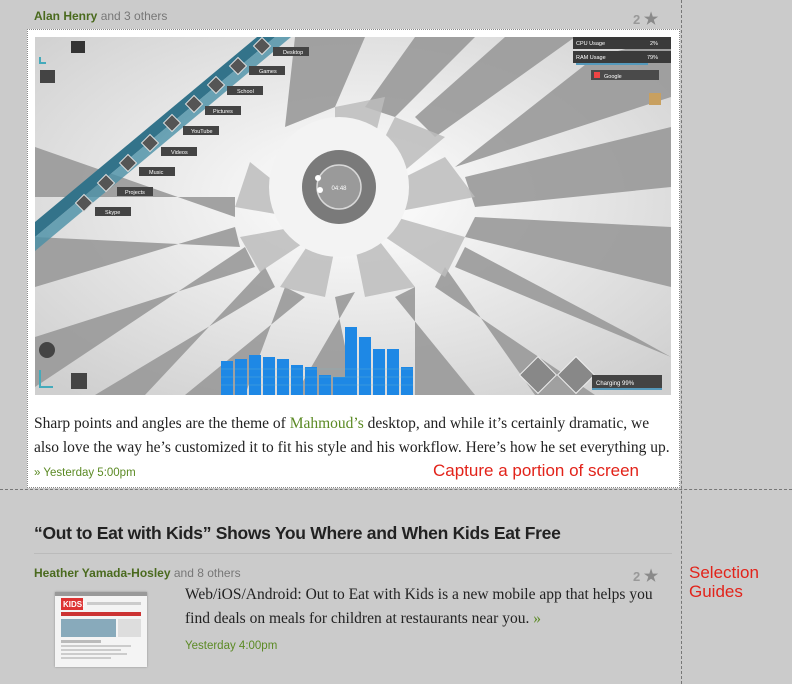 This screenshot has width=792, height=684. Describe the element at coordinates (245, 92) in the screenshot. I see `menu-school: School` at that location.